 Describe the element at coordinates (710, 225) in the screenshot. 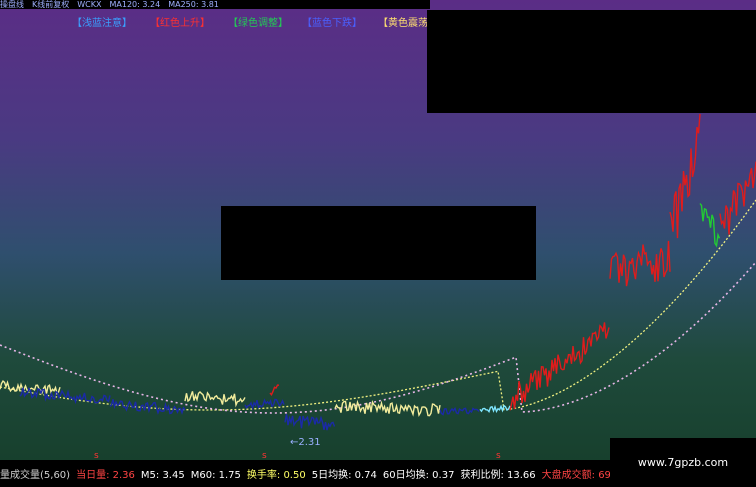

I see `price-segment-adjust` at that location.